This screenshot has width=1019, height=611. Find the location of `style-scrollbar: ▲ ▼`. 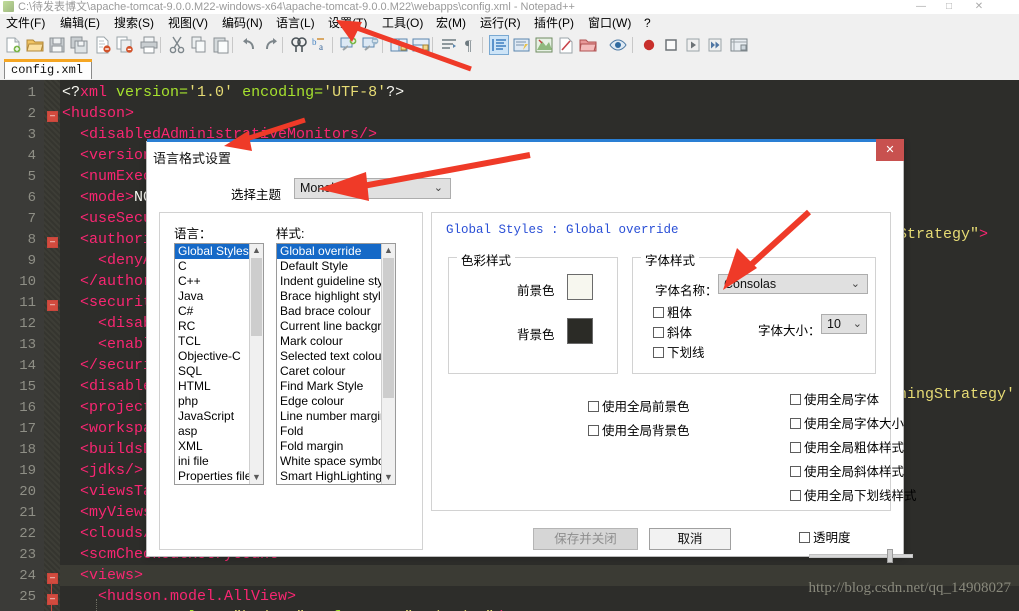

style-scrollbar: ▲ ▼ is located at coordinates (388, 364).